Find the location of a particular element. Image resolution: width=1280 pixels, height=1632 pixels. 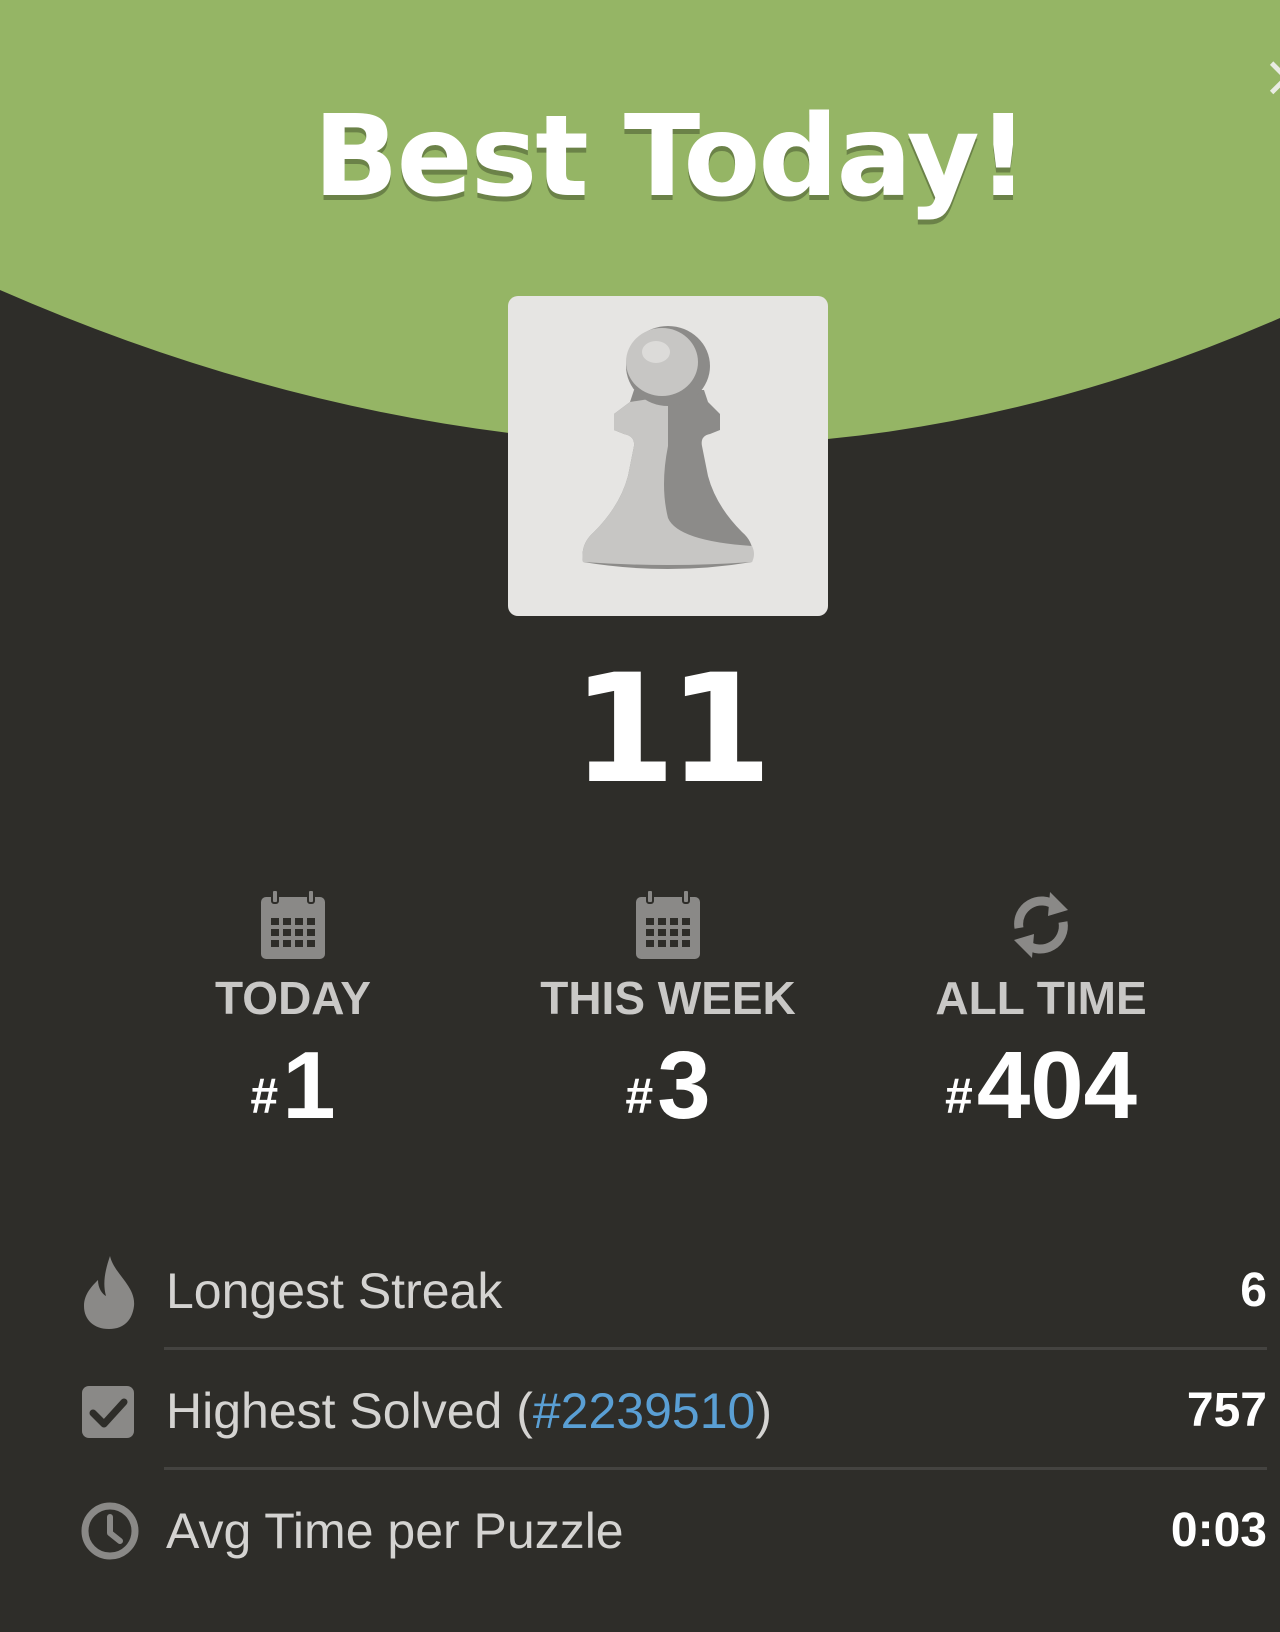

flame-icon is located at coordinates (109, 1292).